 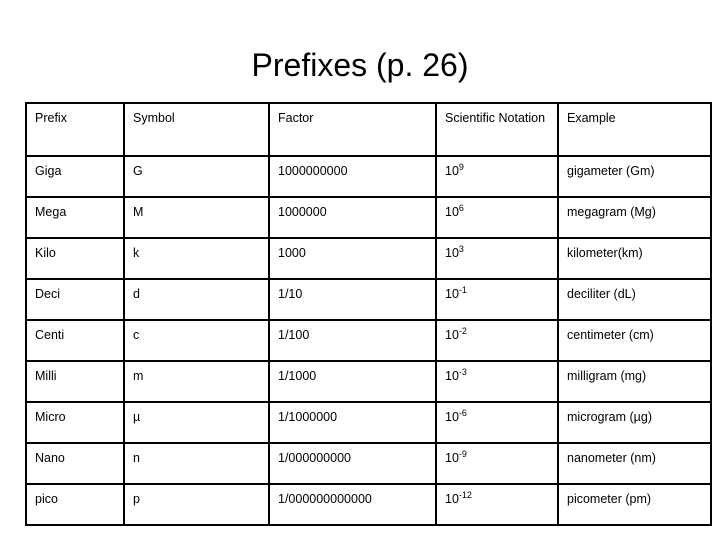 I want to click on table-row: Kilo k 1000 103 kilometer(km), so click(x=368, y=258).